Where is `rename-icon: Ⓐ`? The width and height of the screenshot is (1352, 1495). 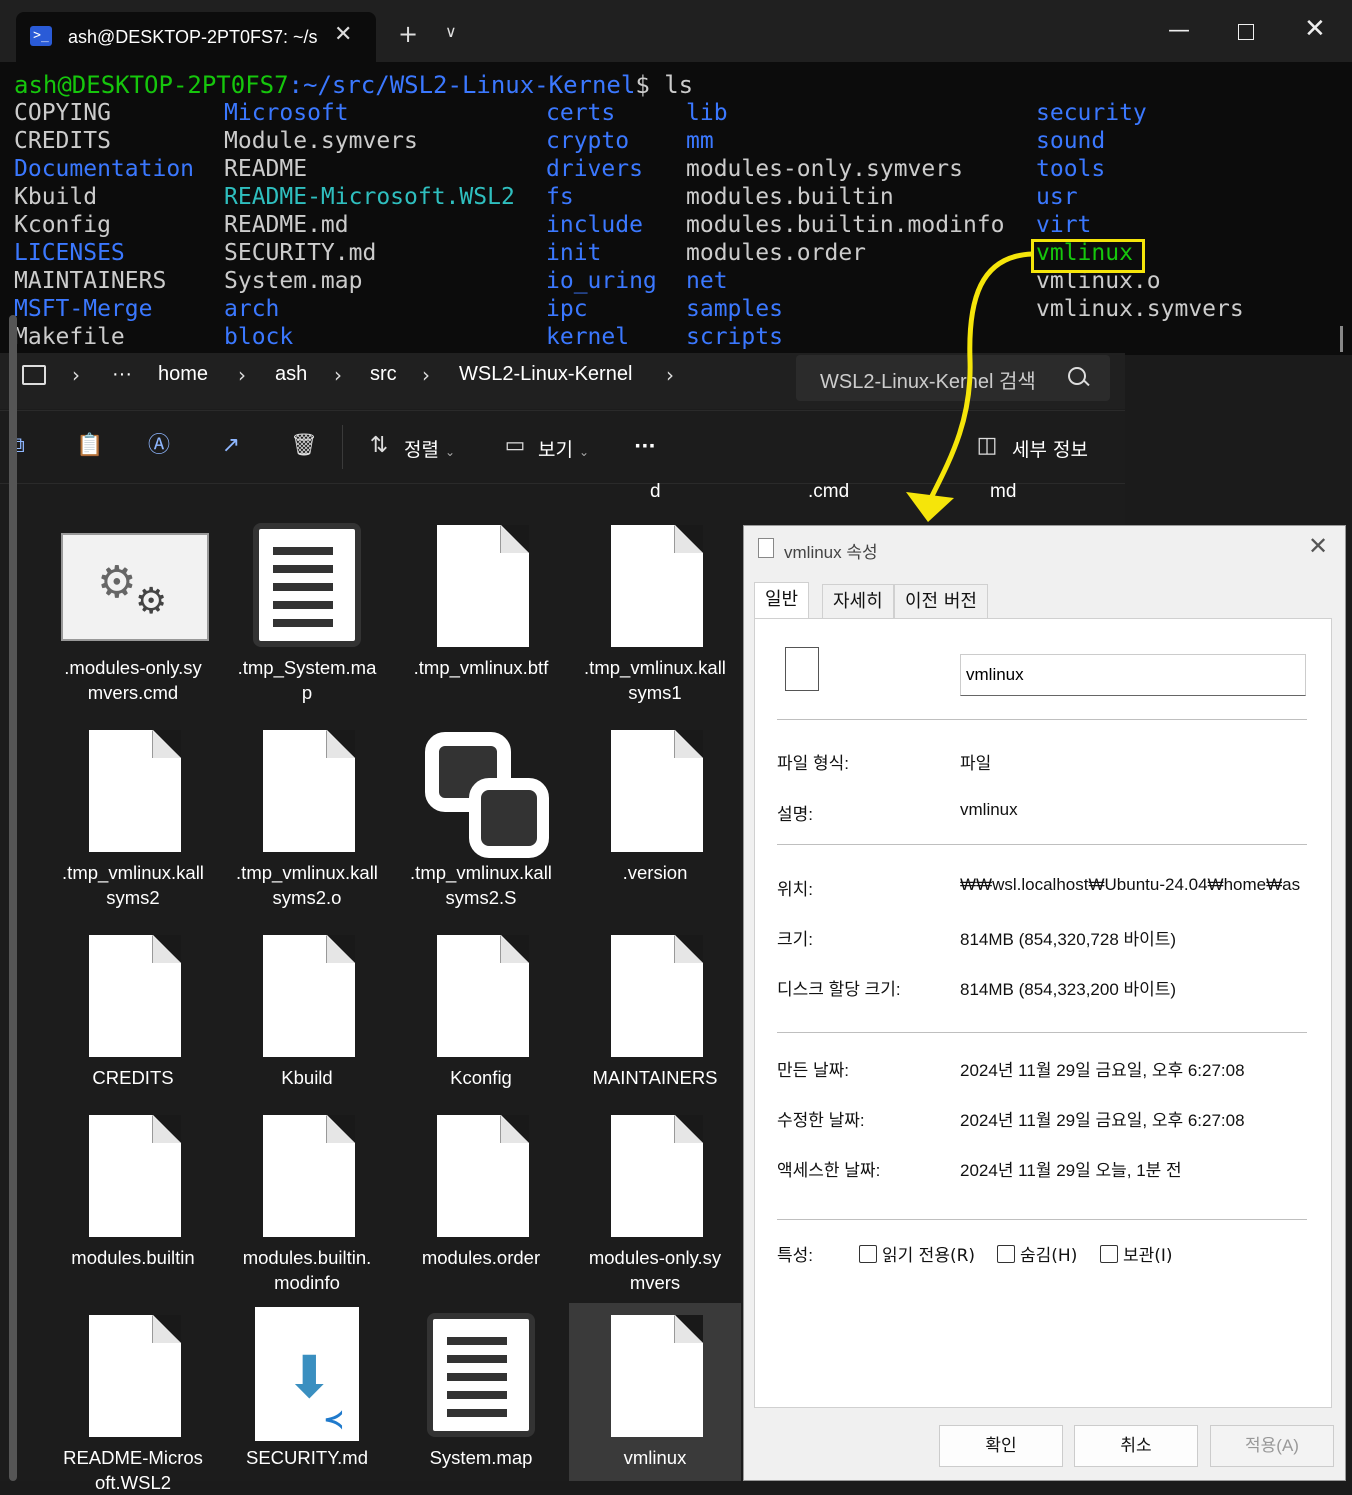 rename-icon: Ⓐ is located at coordinates (159, 446).